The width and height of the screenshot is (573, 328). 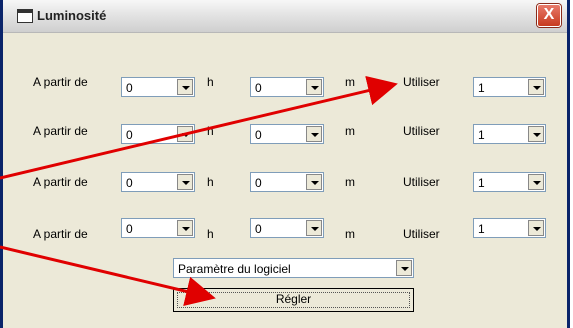 I want to click on arrow-to-apply-button, so click(x=108, y=276).